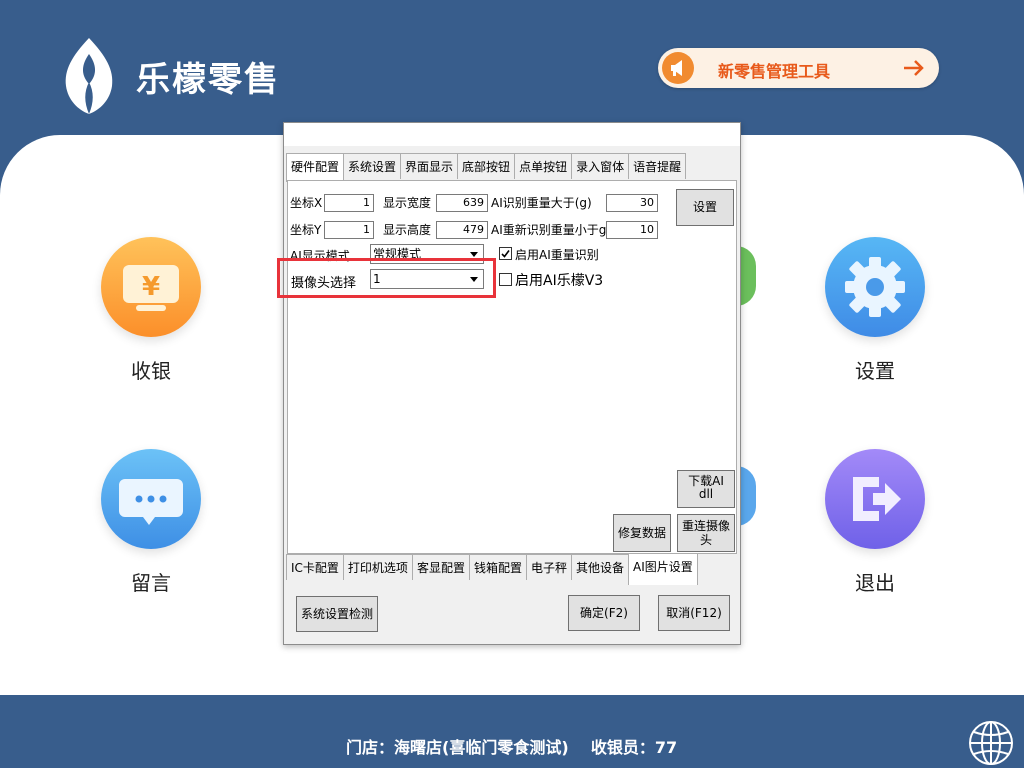 The height and width of the screenshot is (768, 1024). I want to click on chat-bubble-icon, so click(151, 499).